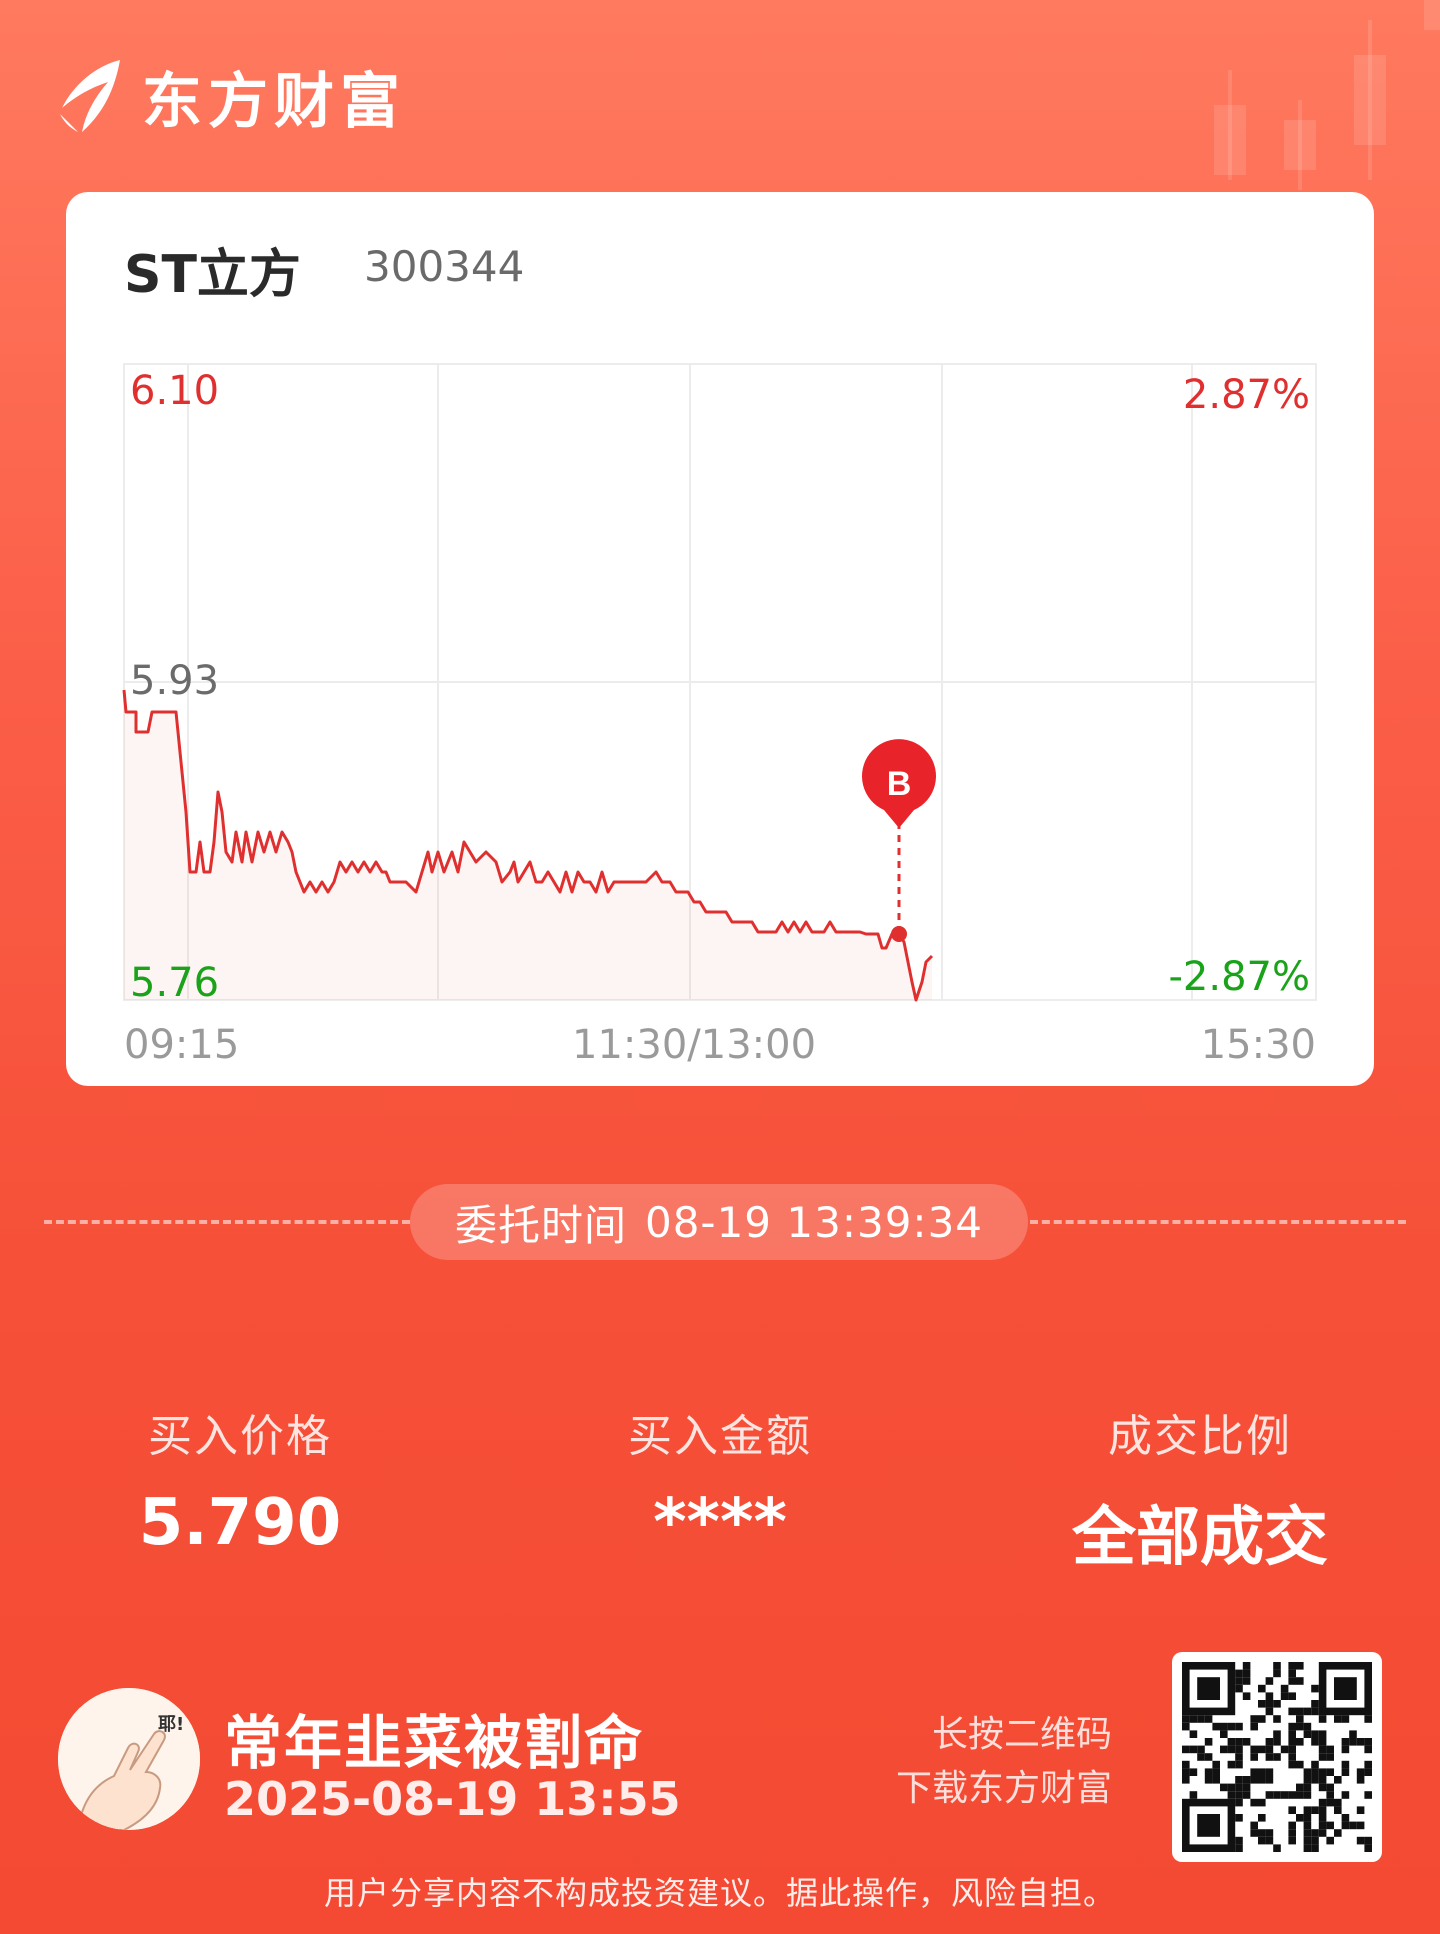  Describe the element at coordinates (899, 784) in the screenshot. I see `buy-marker-label: B` at that location.